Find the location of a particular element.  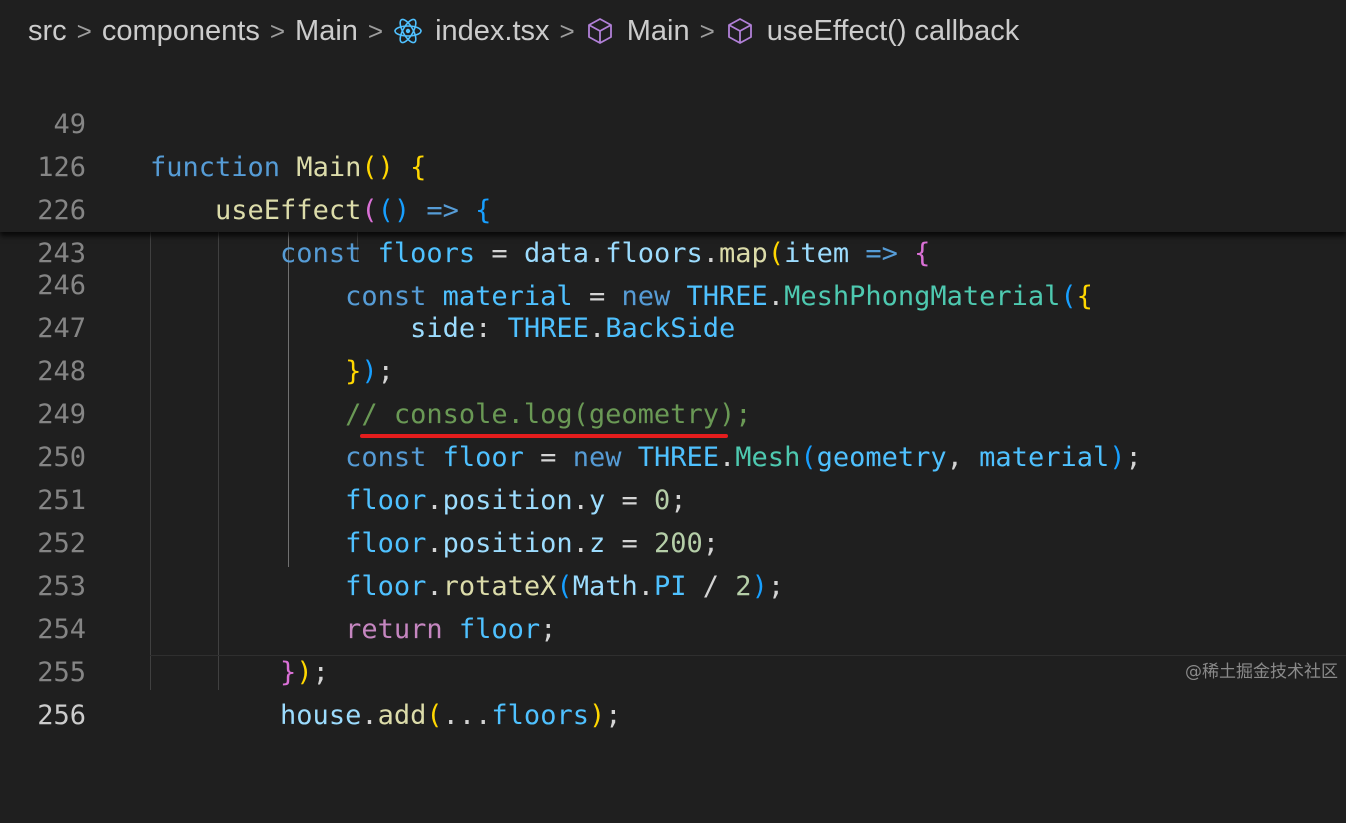

annotation-underline is located at coordinates (544, 436).